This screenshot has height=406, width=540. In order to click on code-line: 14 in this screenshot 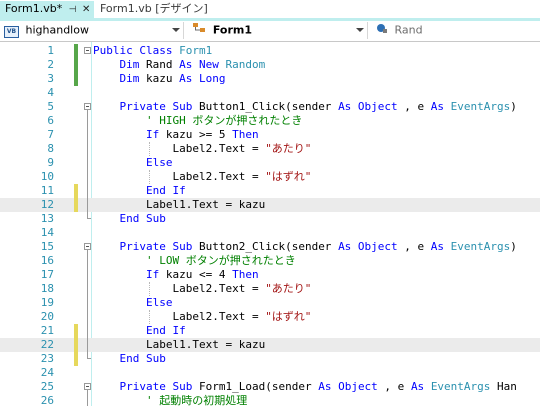, I will do `click(270, 233)`.